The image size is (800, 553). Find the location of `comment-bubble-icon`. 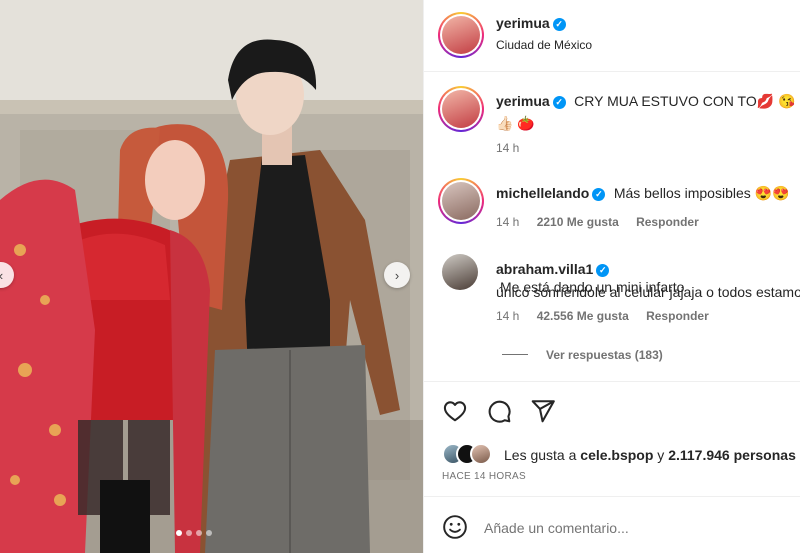

comment-bubble-icon is located at coordinates (499, 411).